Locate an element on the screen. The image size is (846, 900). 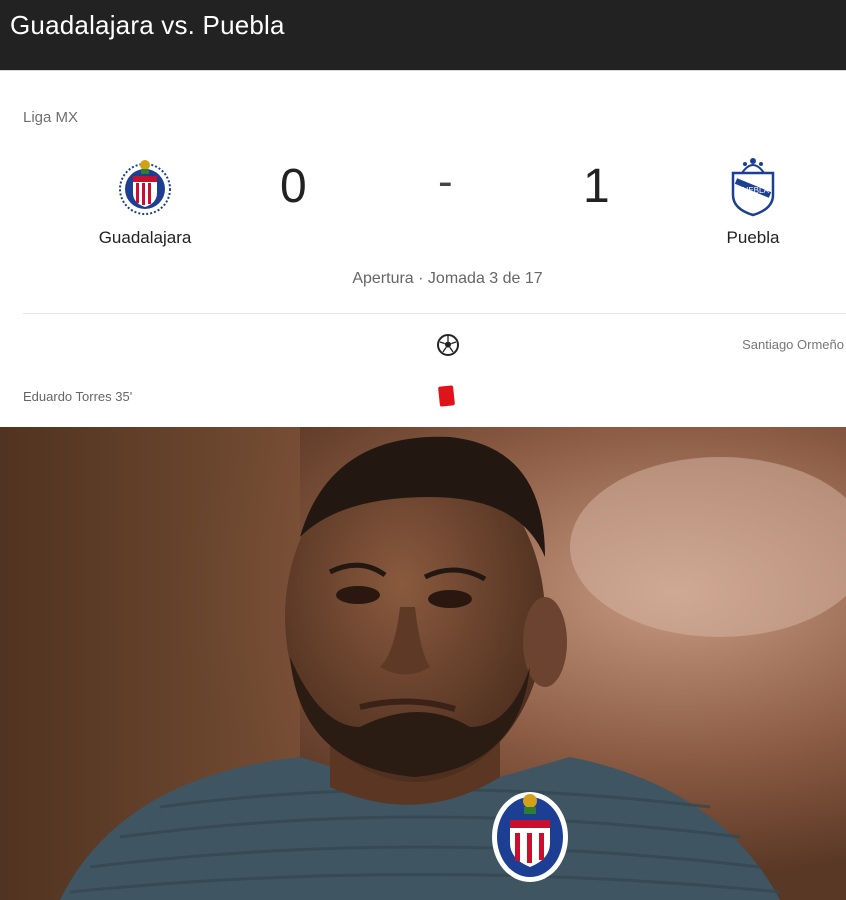
home-score: 0 is located at coordinates (293, 186).